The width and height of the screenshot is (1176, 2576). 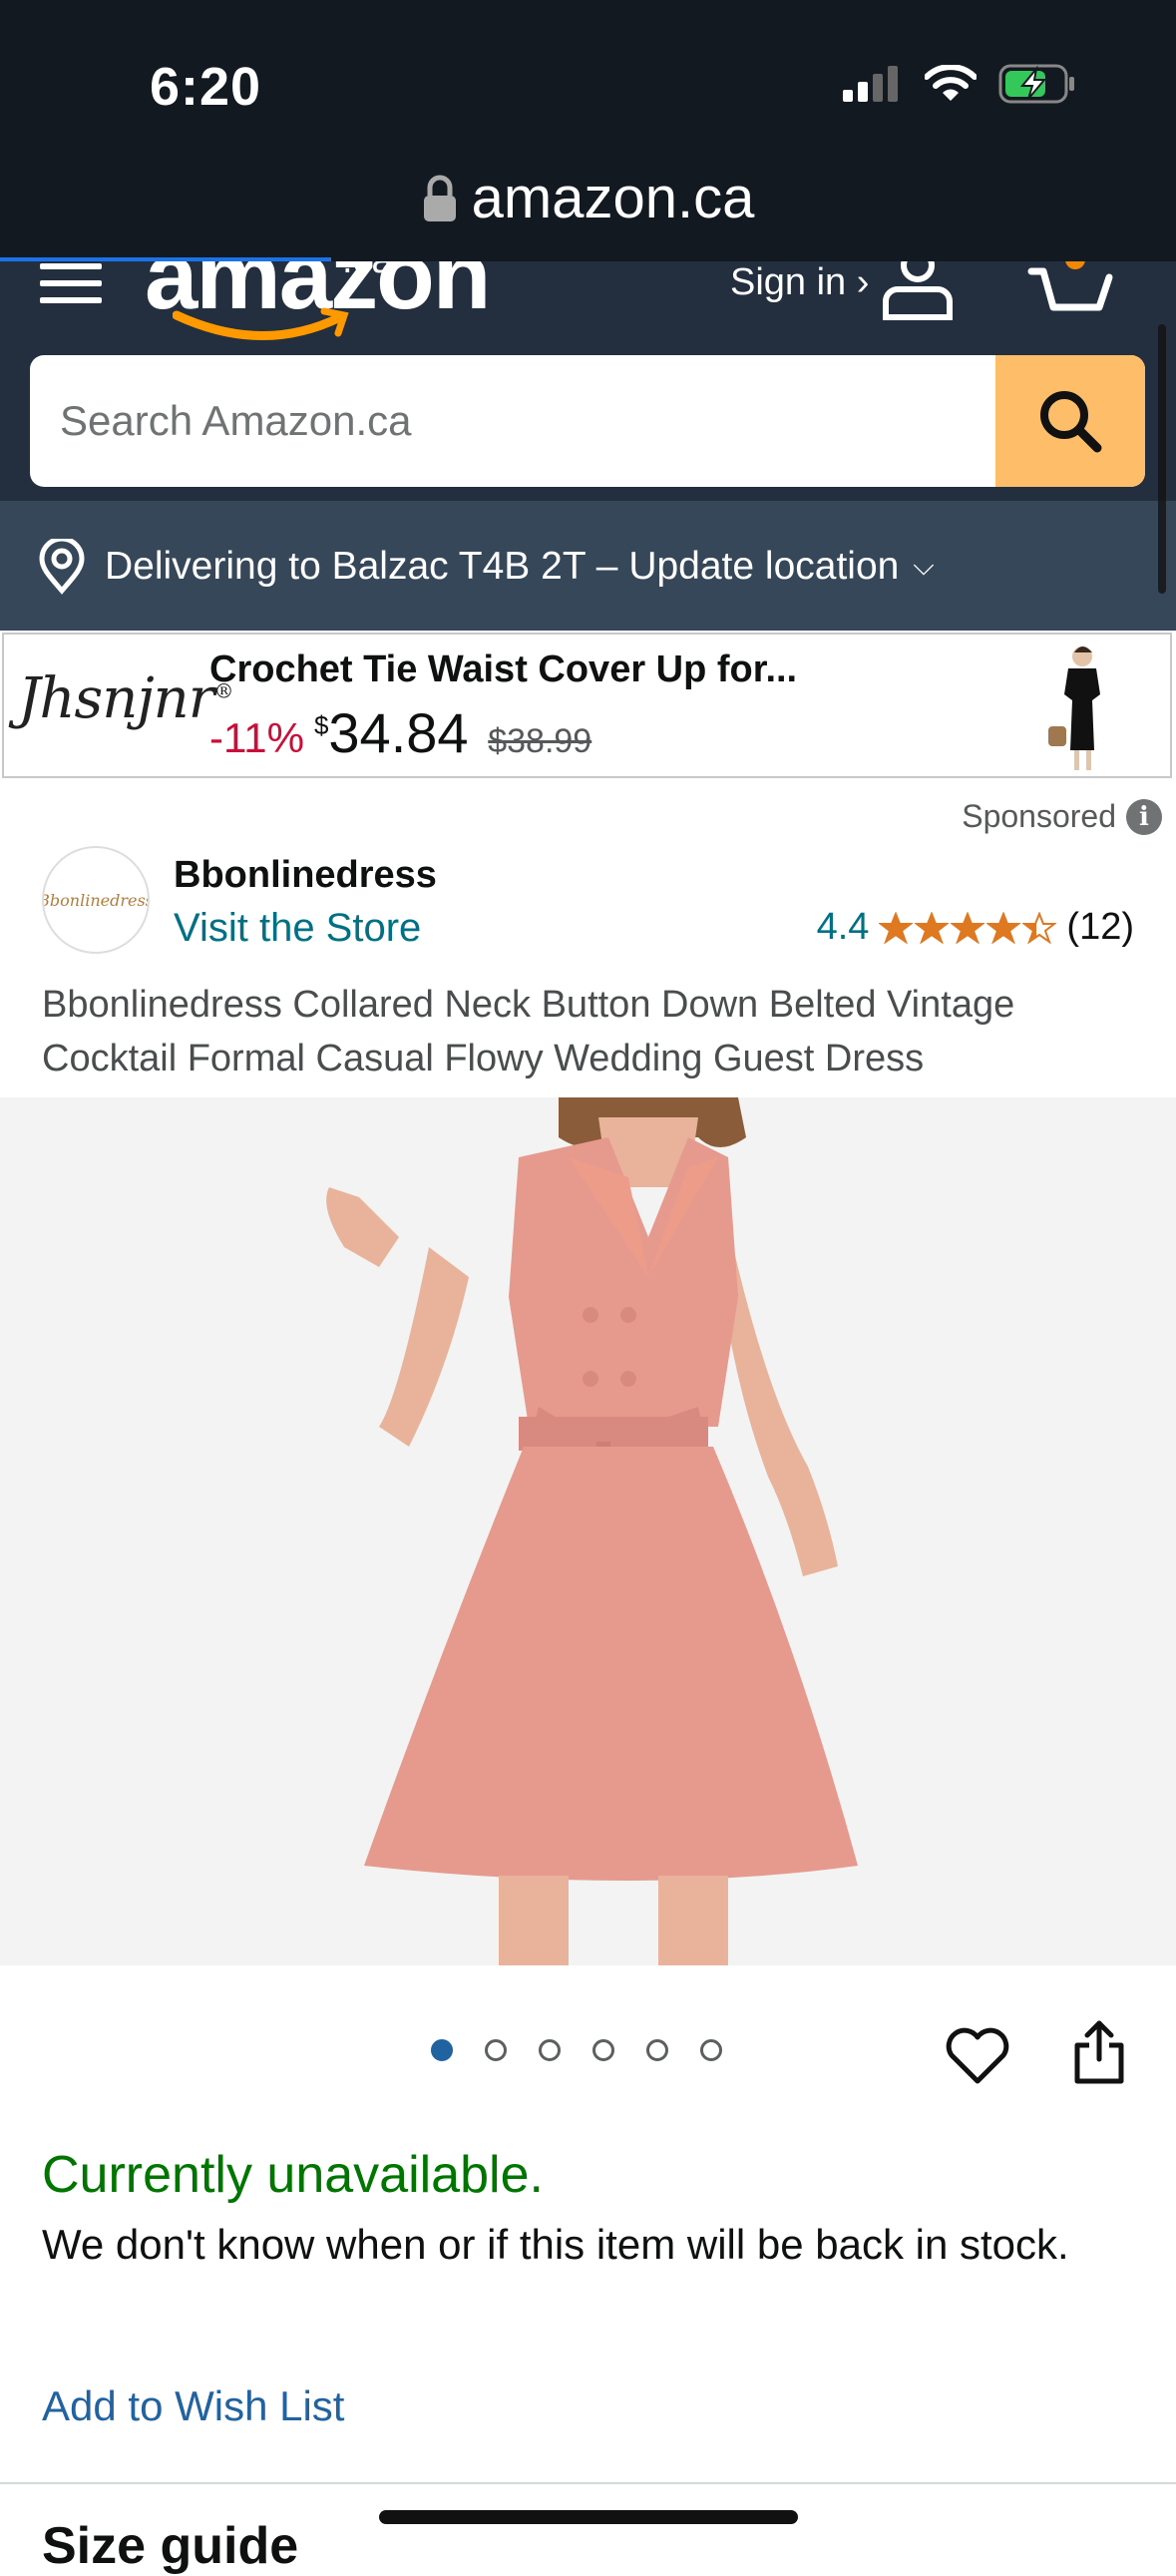 I want to click on banner-price: -11% $34.84 $38.99, so click(x=400, y=732).